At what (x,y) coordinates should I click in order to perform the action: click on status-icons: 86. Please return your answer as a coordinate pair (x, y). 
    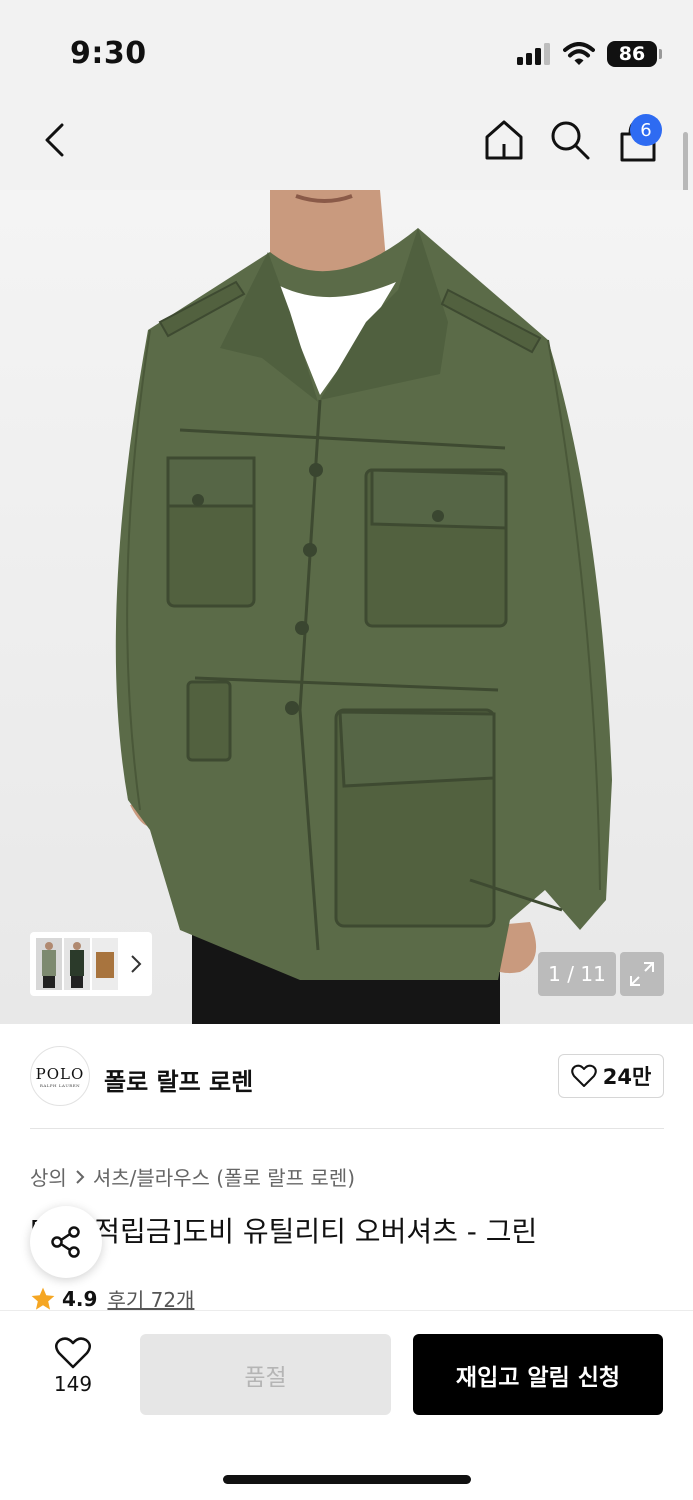
    Looking at the image, I should click on (589, 54).